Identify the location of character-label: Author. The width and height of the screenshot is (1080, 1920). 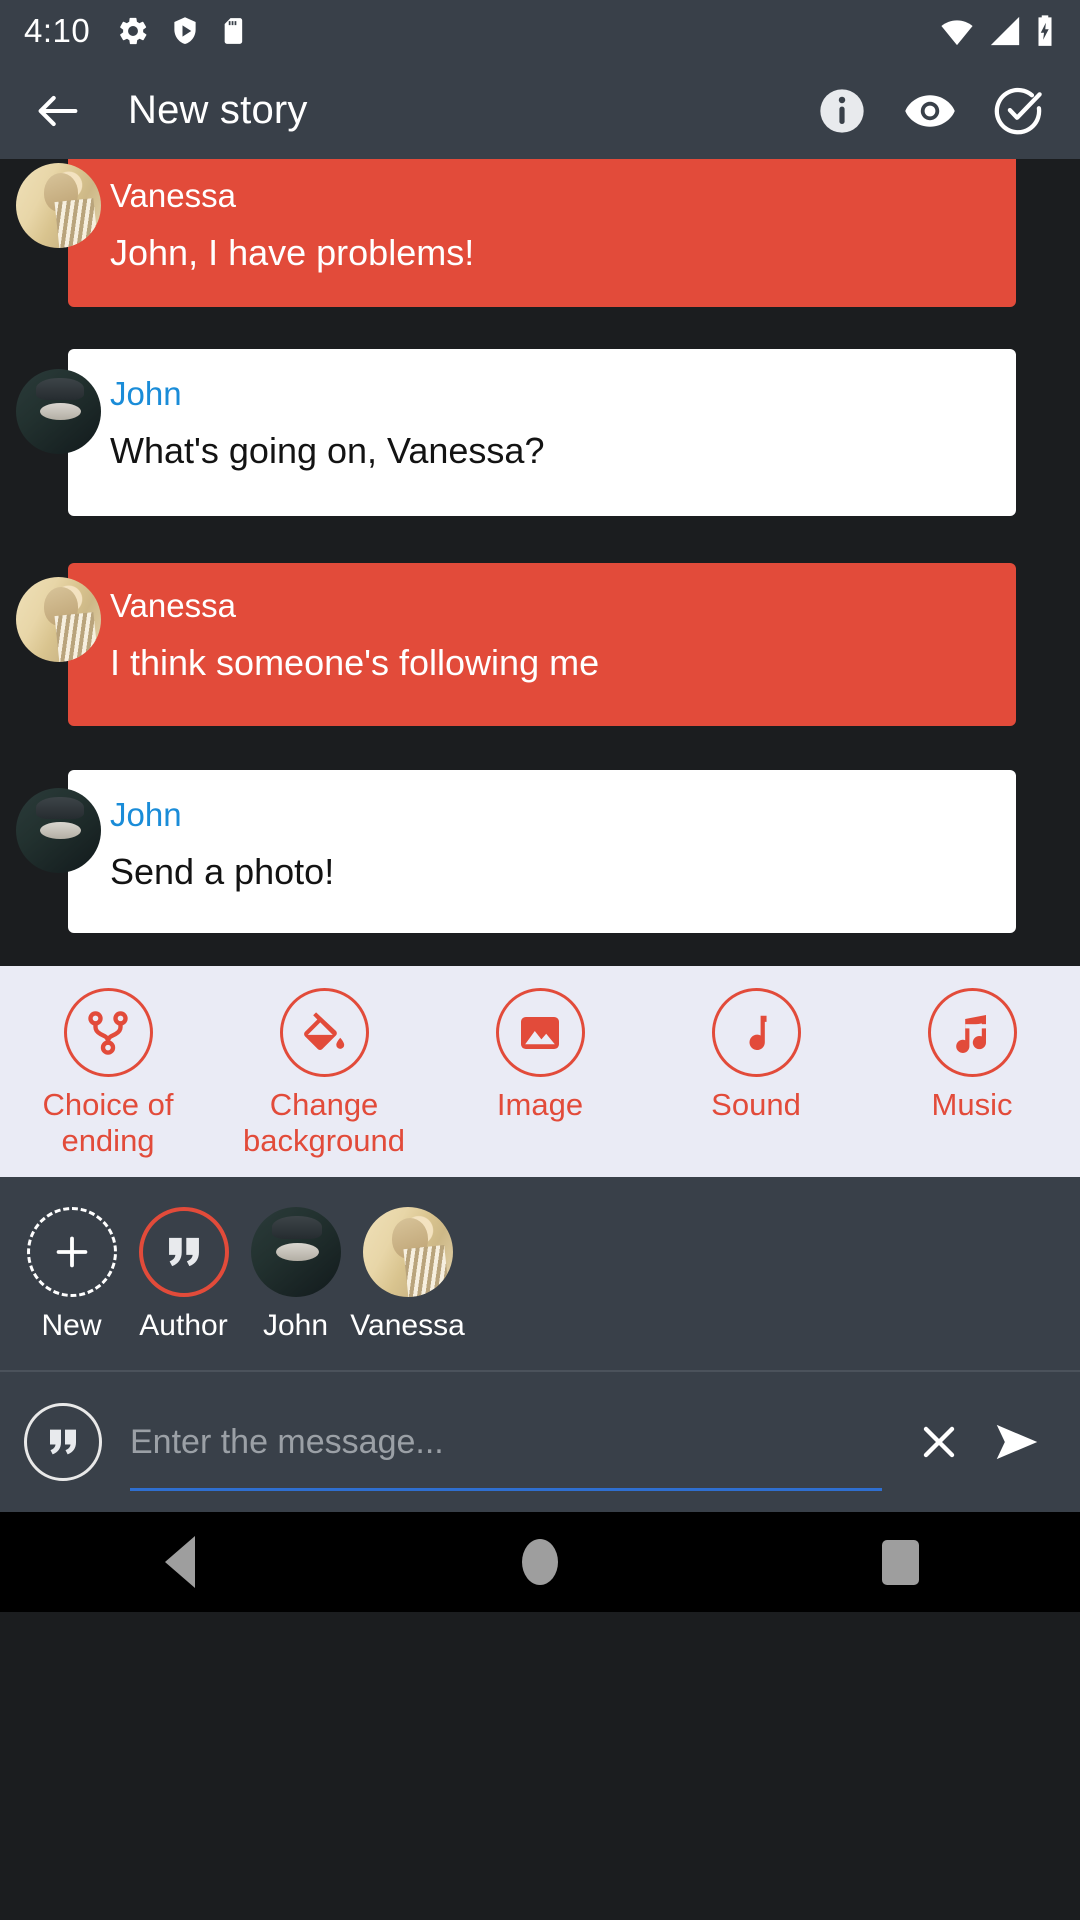
(183, 1325).